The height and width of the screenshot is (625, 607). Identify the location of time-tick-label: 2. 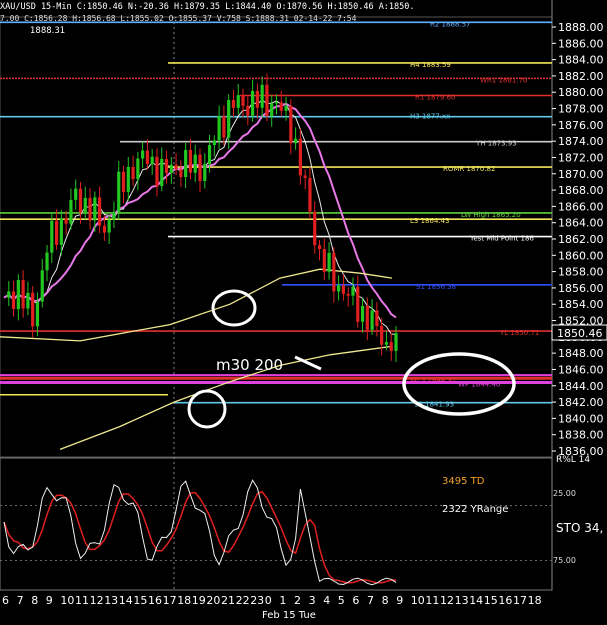
(297, 600).